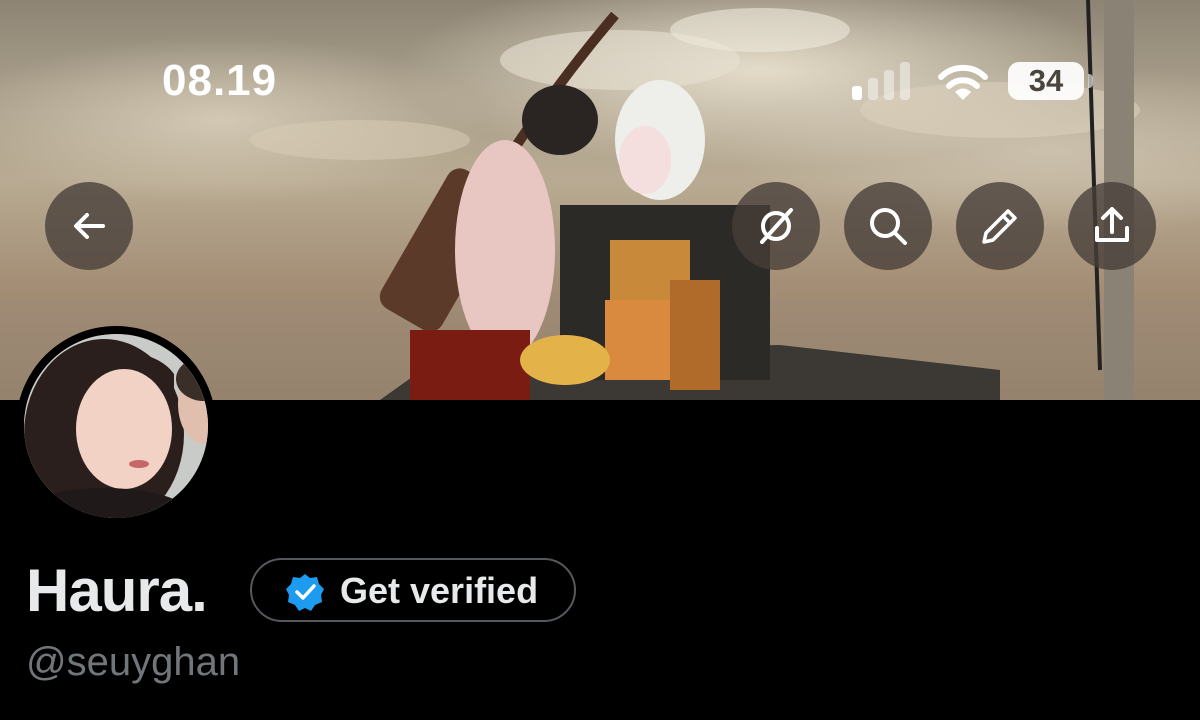 Image resolution: width=1200 pixels, height=720 pixels. I want to click on share-button, so click(1112, 226).